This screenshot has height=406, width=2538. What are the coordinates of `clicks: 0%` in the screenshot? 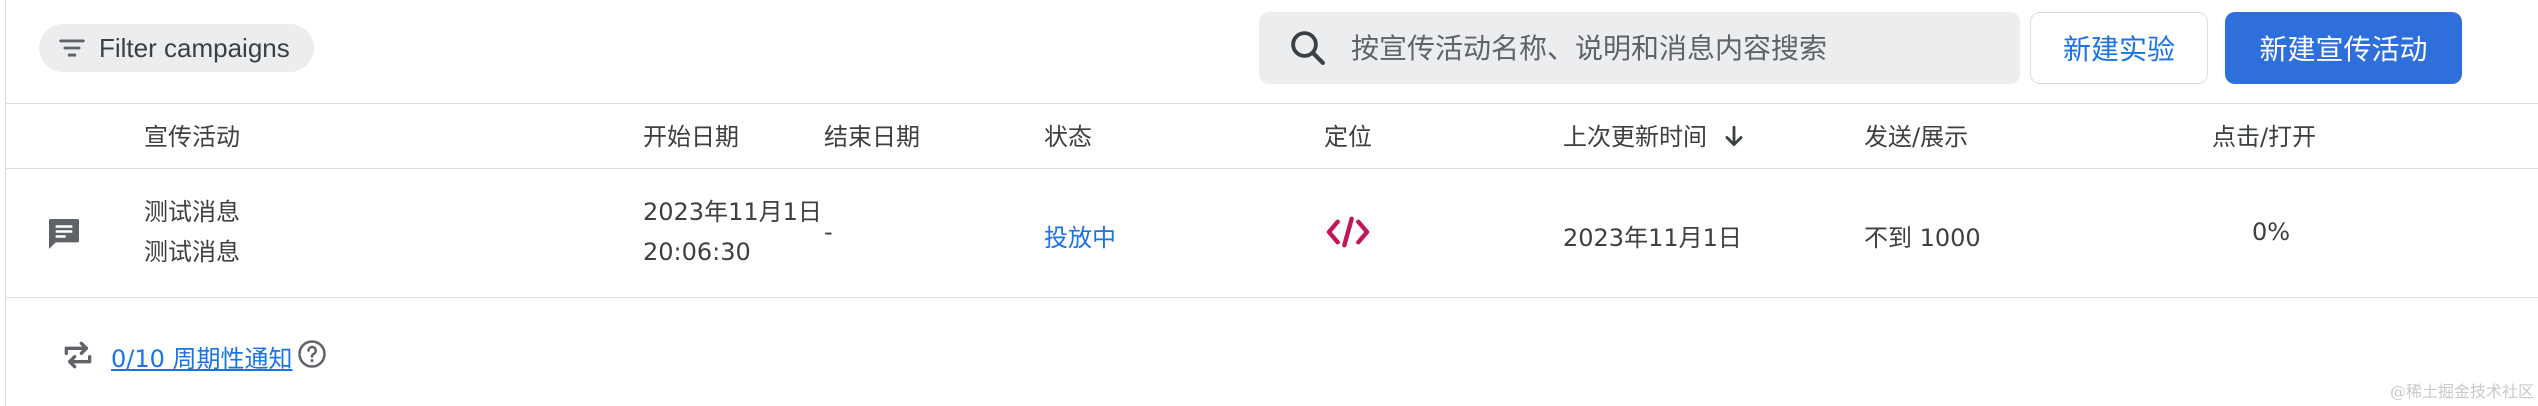 It's located at (2271, 232).